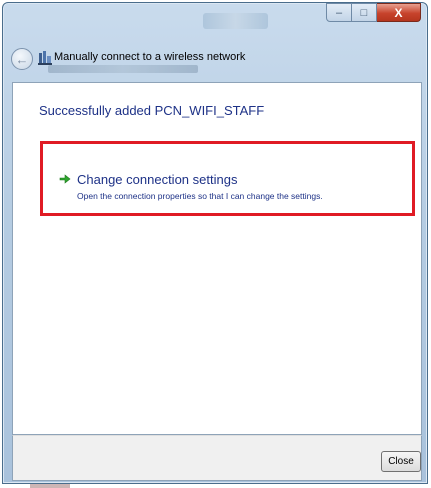  Describe the element at coordinates (217, 458) in the screenshot. I see `dialog-footer: Close` at that location.